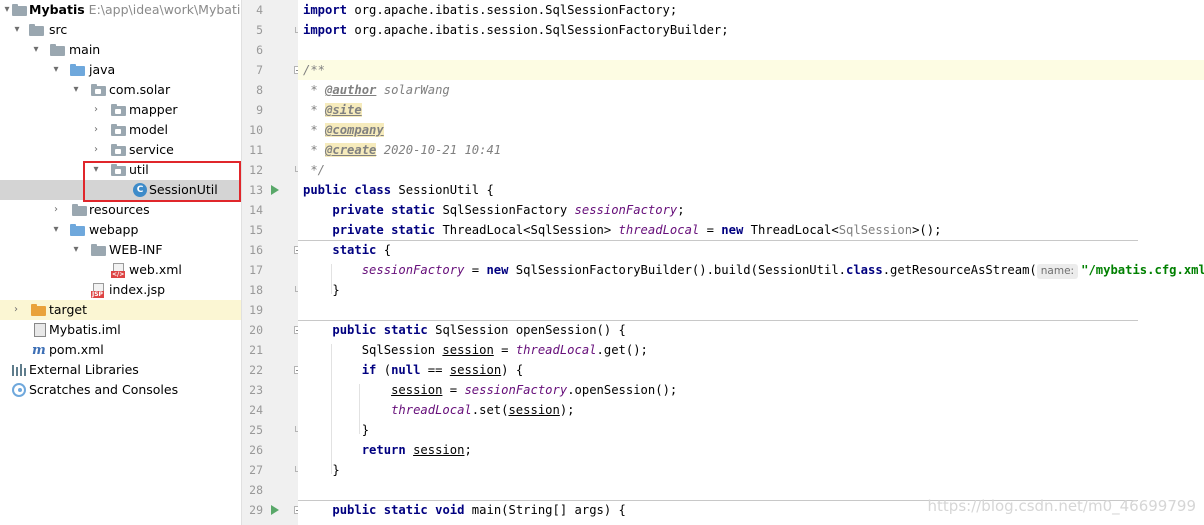  I want to click on line-number: 28, so click(256, 490).